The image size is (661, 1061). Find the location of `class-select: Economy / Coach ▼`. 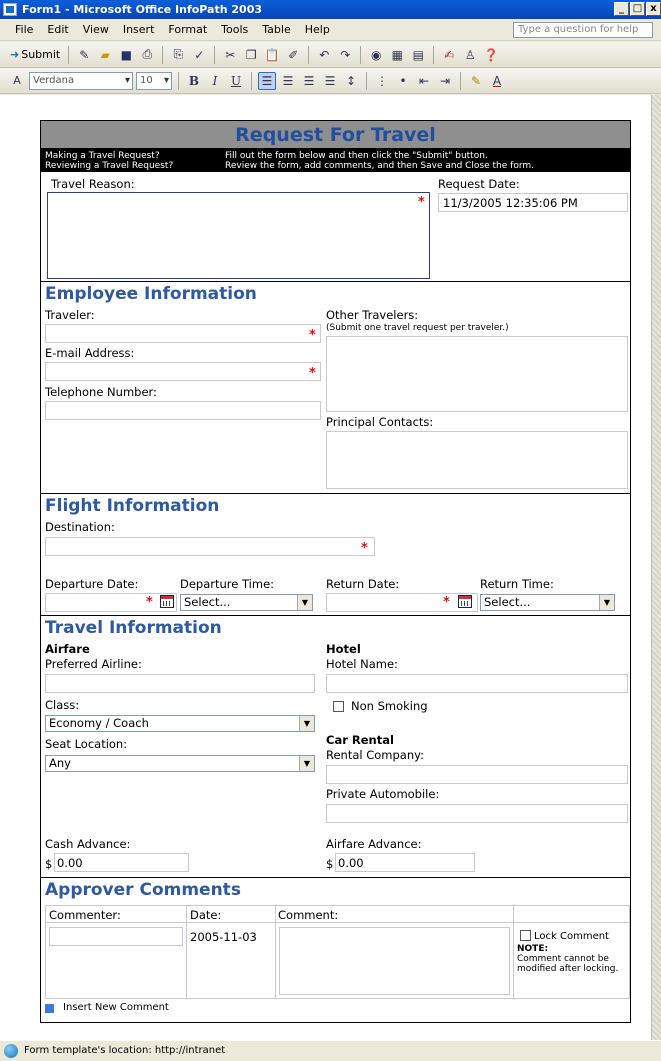

class-select: Economy / Coach ▼ is located at coordinates (180, 723).